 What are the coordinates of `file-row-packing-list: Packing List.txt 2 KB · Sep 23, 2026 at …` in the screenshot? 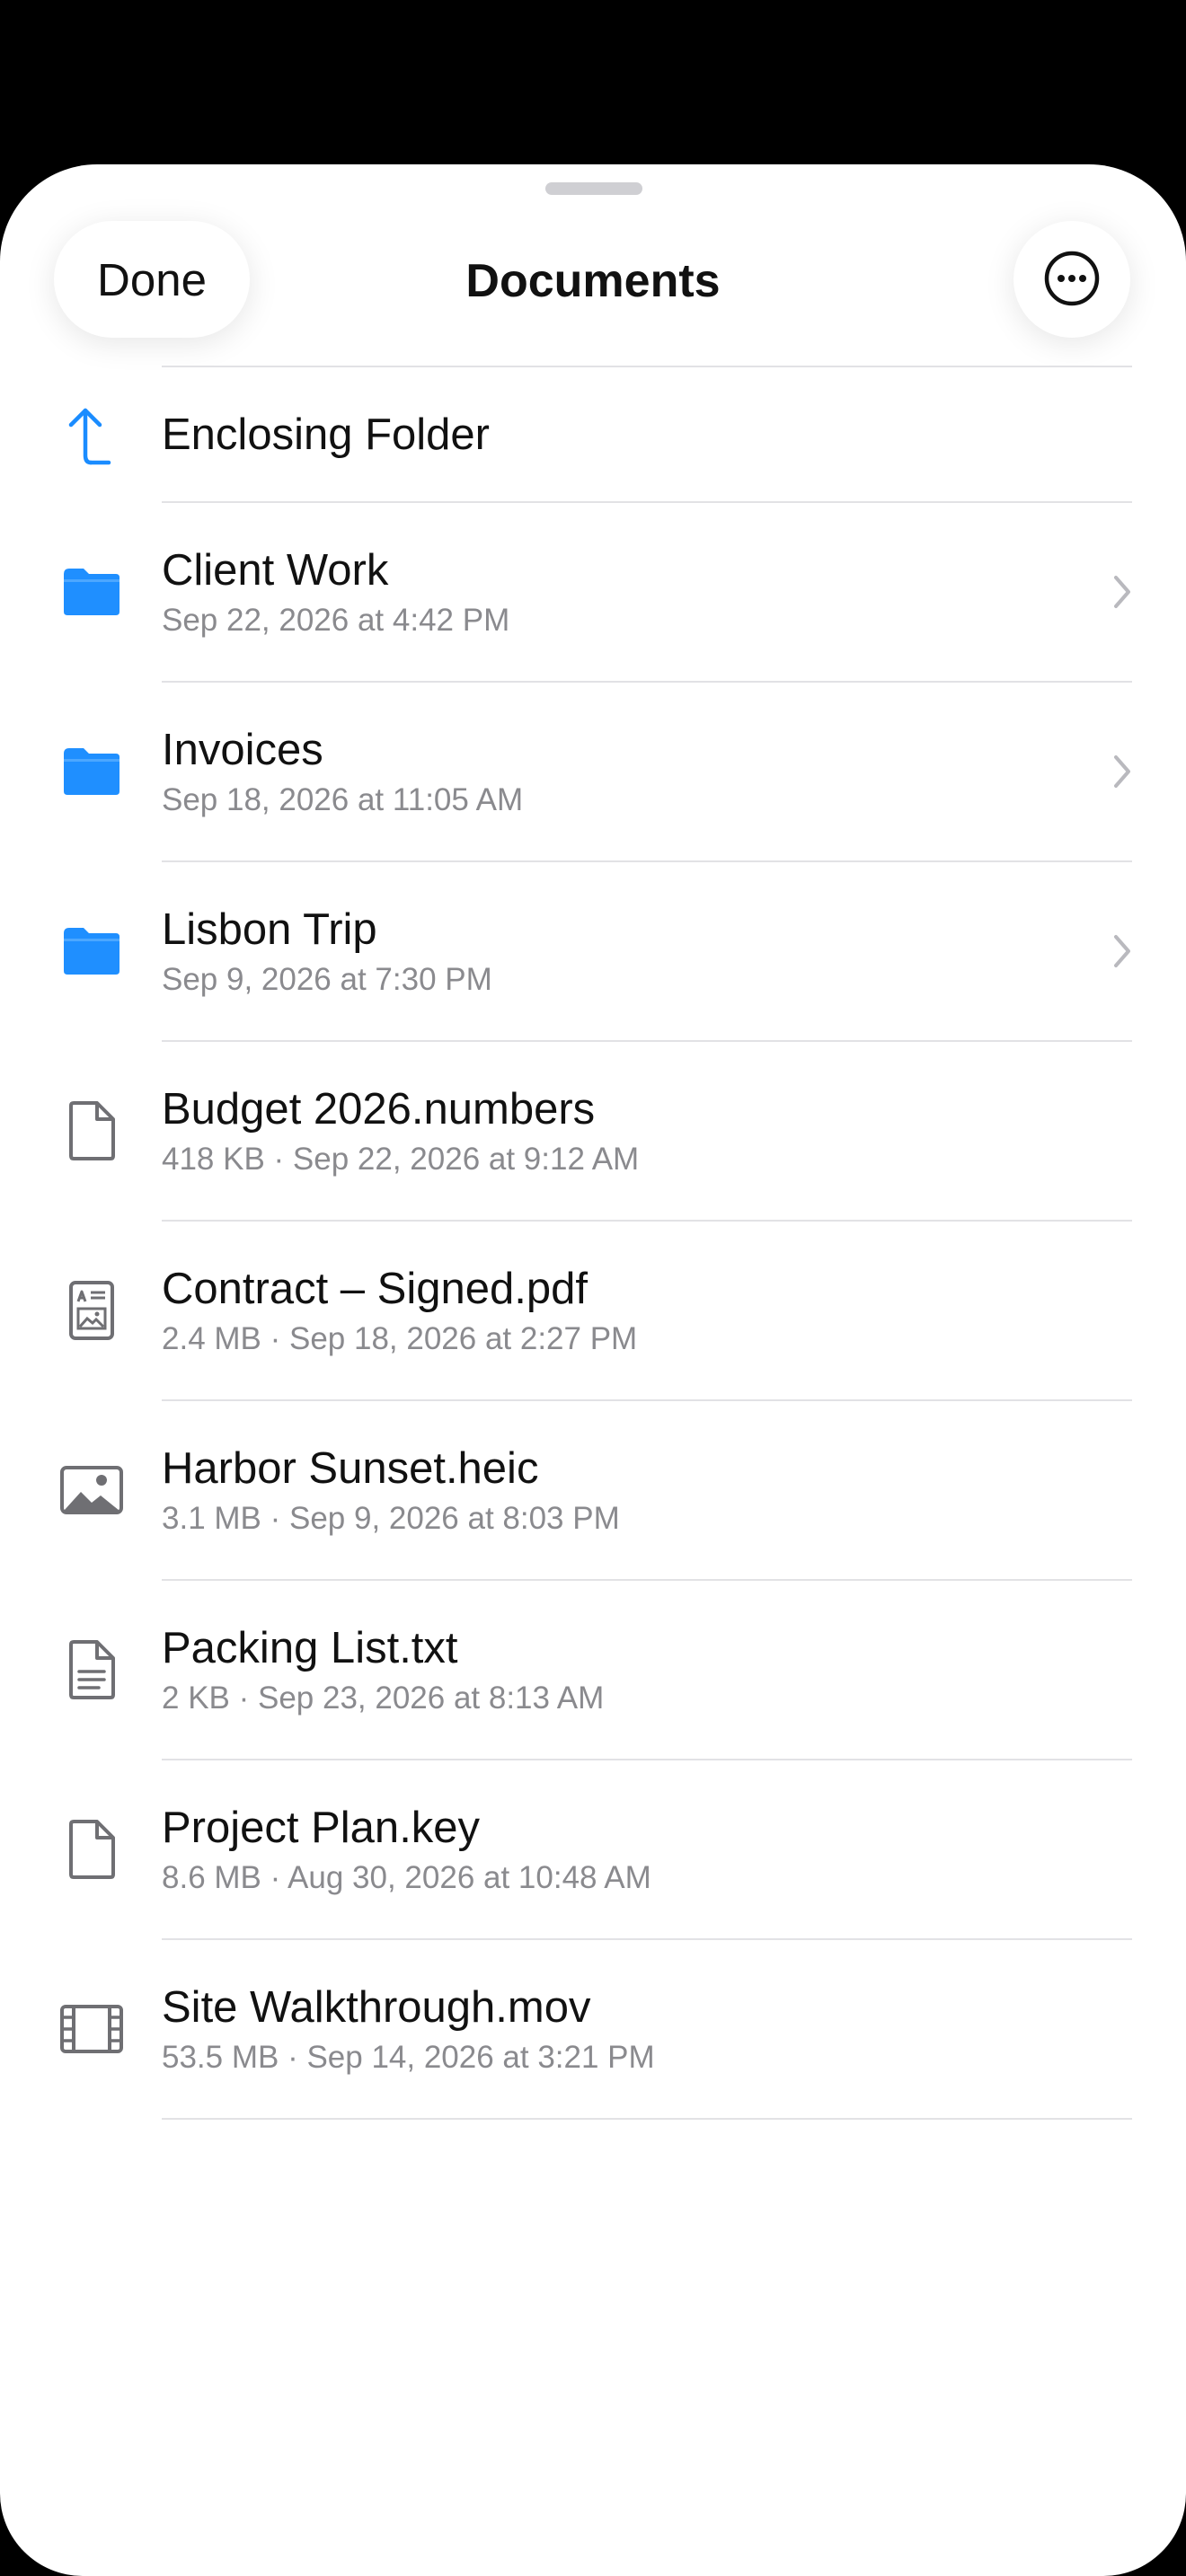 It's located at (593, 1670).